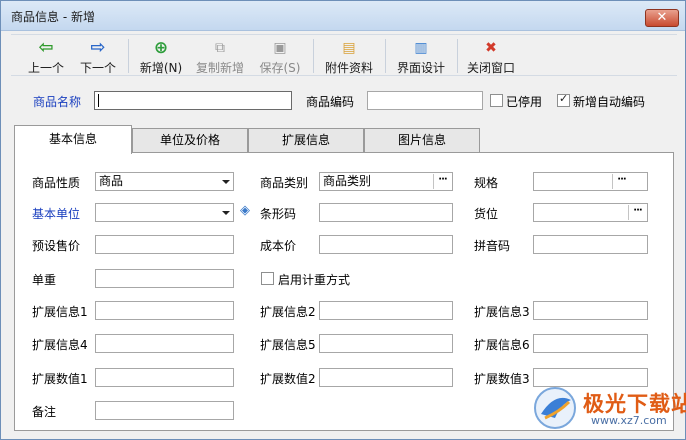  What do you see at coordinates (57, 102) in the screenshot?
I see `product-name-label: 商品名称` at bounding box center [57, 102].